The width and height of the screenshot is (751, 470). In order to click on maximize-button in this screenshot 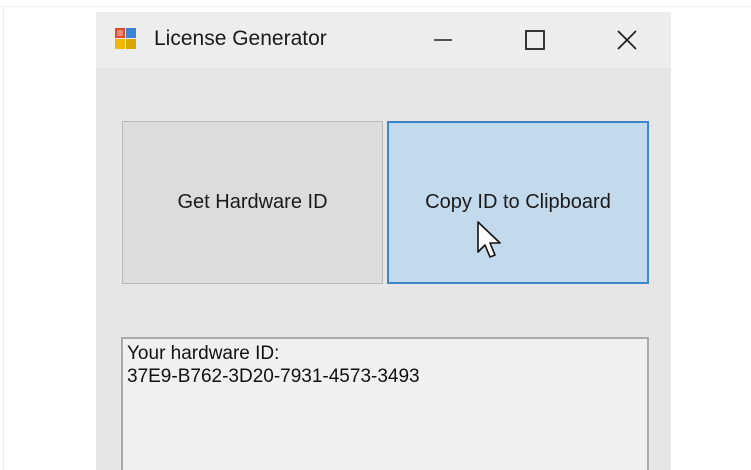, I will do `click(535, 40)`.